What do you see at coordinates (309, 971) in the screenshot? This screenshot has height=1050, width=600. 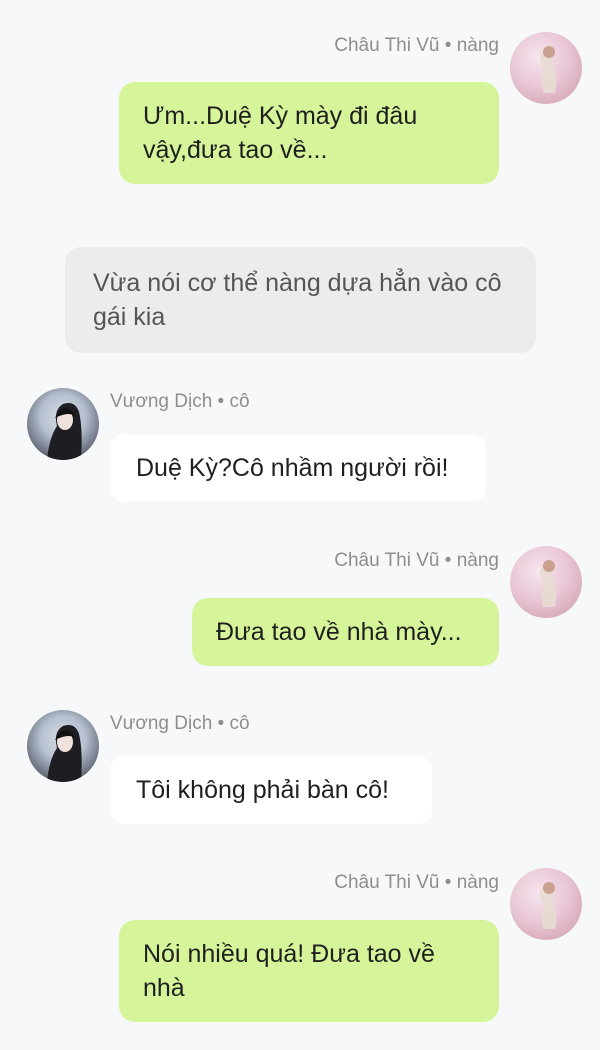 I see `message-bubble: Nói nhiều quá! Đưa tao về nhà` at bounding box center [309, 971].